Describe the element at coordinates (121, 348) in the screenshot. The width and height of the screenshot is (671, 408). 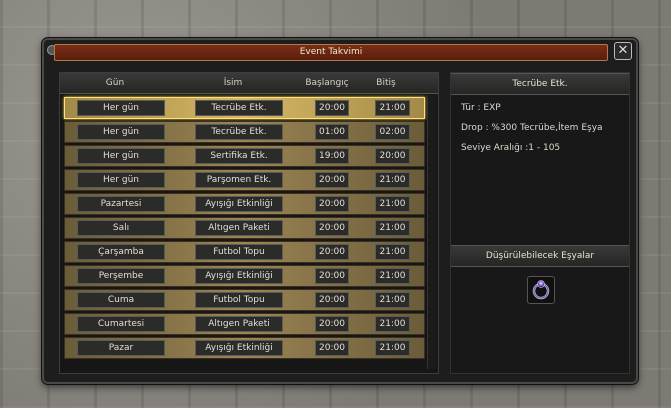
I see `event-day: Pazar` at that location.